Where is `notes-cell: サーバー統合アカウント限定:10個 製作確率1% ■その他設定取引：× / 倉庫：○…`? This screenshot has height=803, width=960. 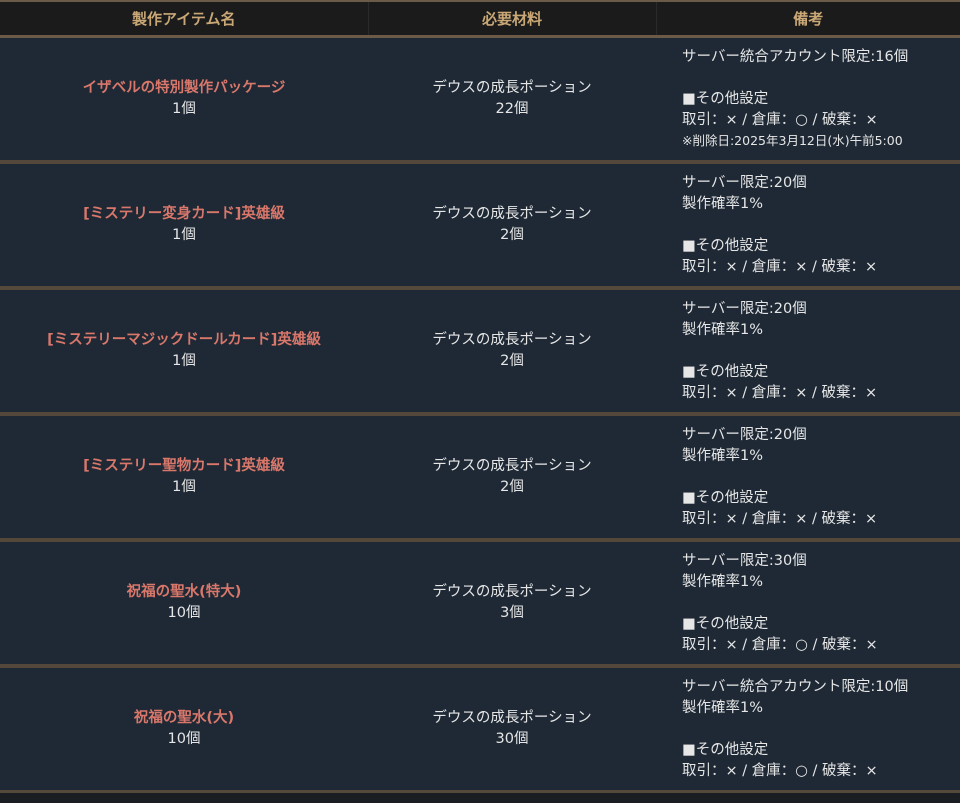 notes-cell: サーバー統合アカウント限定:10個 製作確率1% ■その他設定取引：× / 倉庫：○… is located at coordinates (808, 729).